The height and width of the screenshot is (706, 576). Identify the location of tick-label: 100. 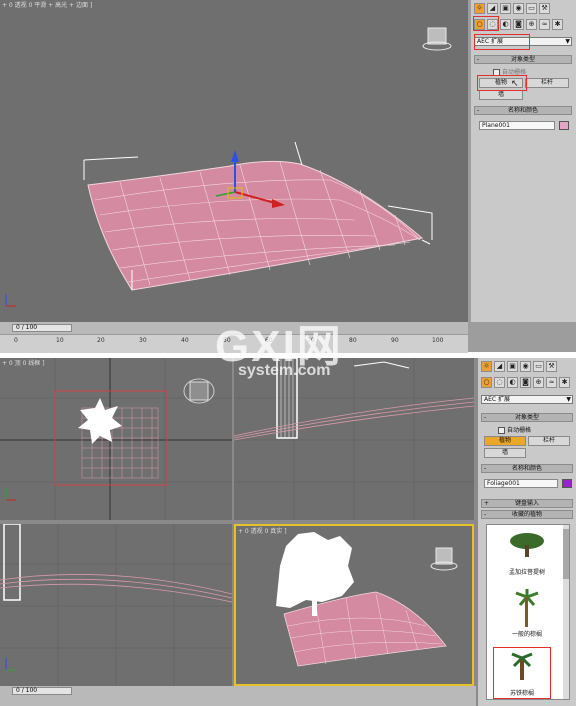
(438, 340).